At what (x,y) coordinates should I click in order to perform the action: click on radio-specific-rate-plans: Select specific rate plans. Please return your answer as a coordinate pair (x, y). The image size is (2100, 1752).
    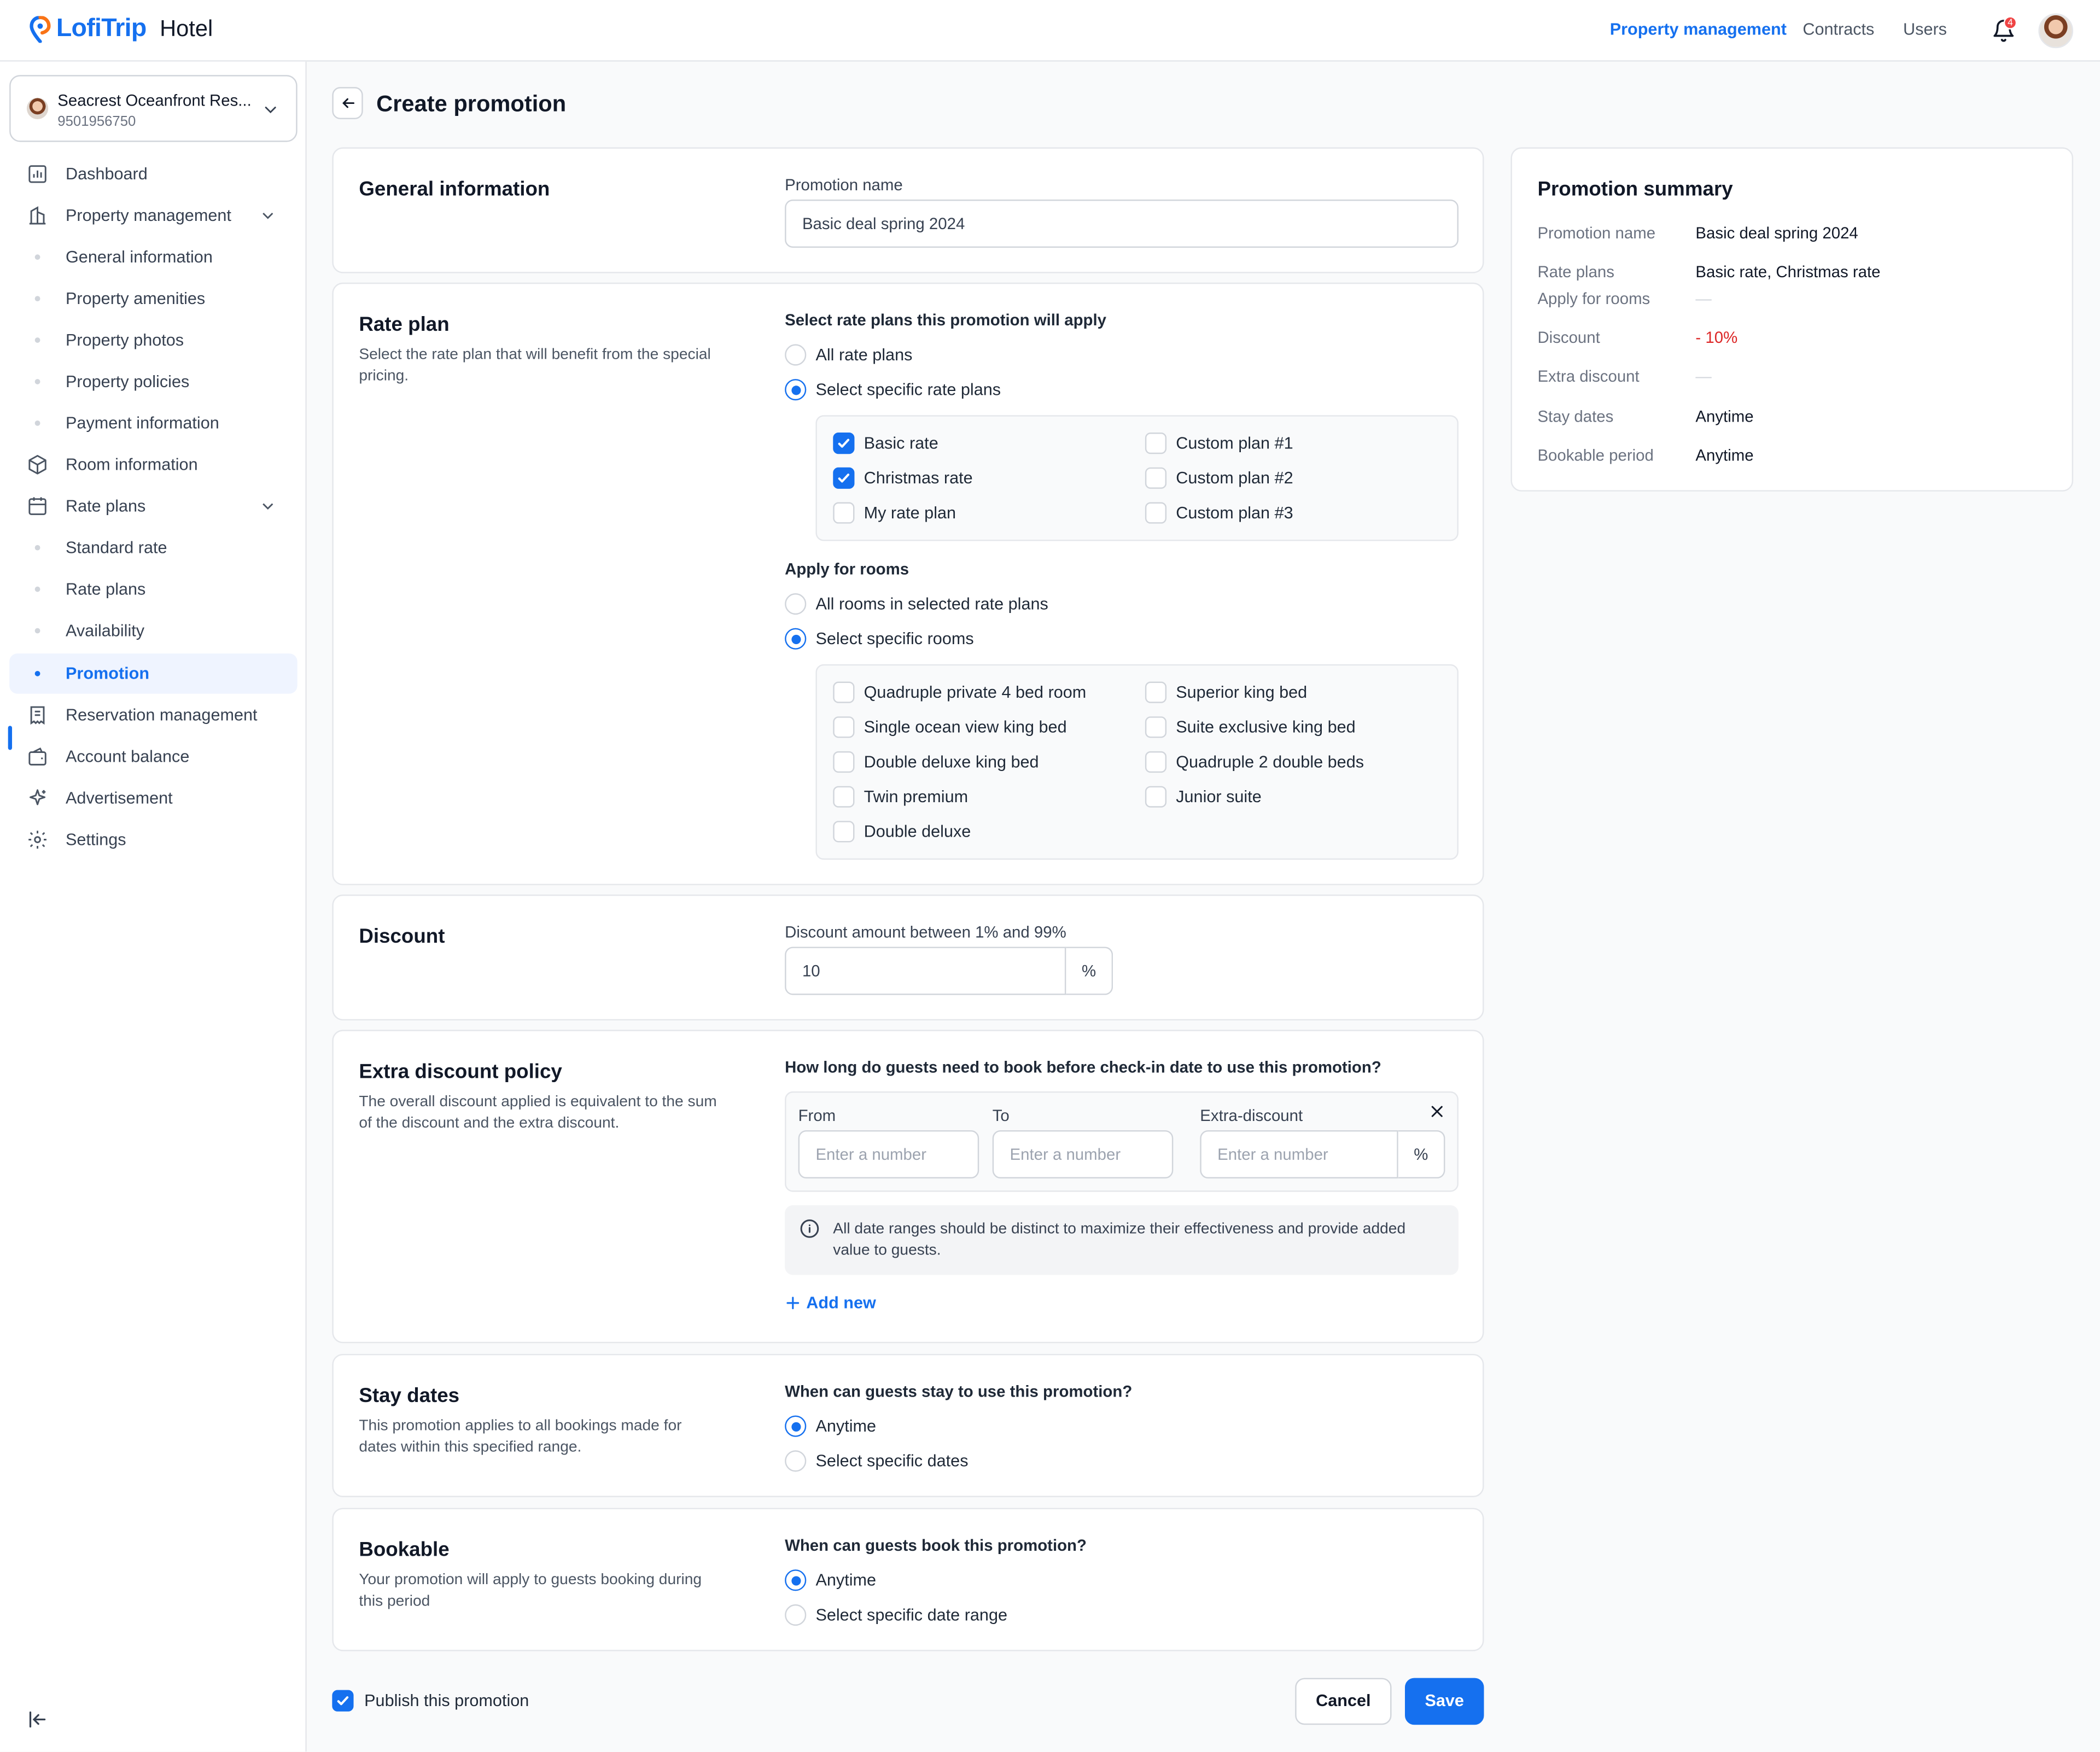
    Looking at the image, I should click on (893, 390).